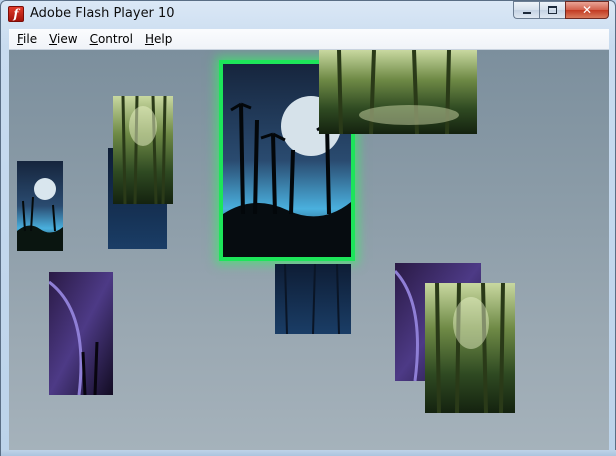 This screenshot has height=456, width=616. What do you see at coordinates (158, 39) in the screenshot?
I see `menu-help: Help` at bounding box center [158, 39].